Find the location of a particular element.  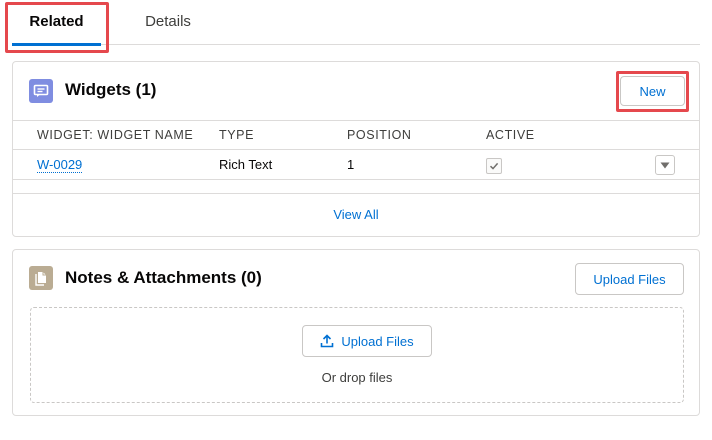

active-checkbox is located at coordinates (494, 166).